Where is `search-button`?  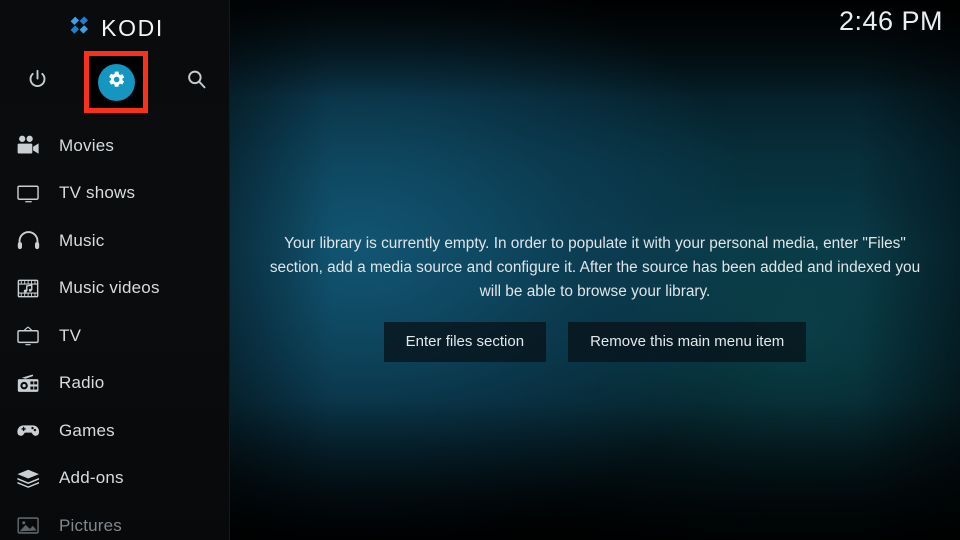 search-button is located at coordinates (196, 82).